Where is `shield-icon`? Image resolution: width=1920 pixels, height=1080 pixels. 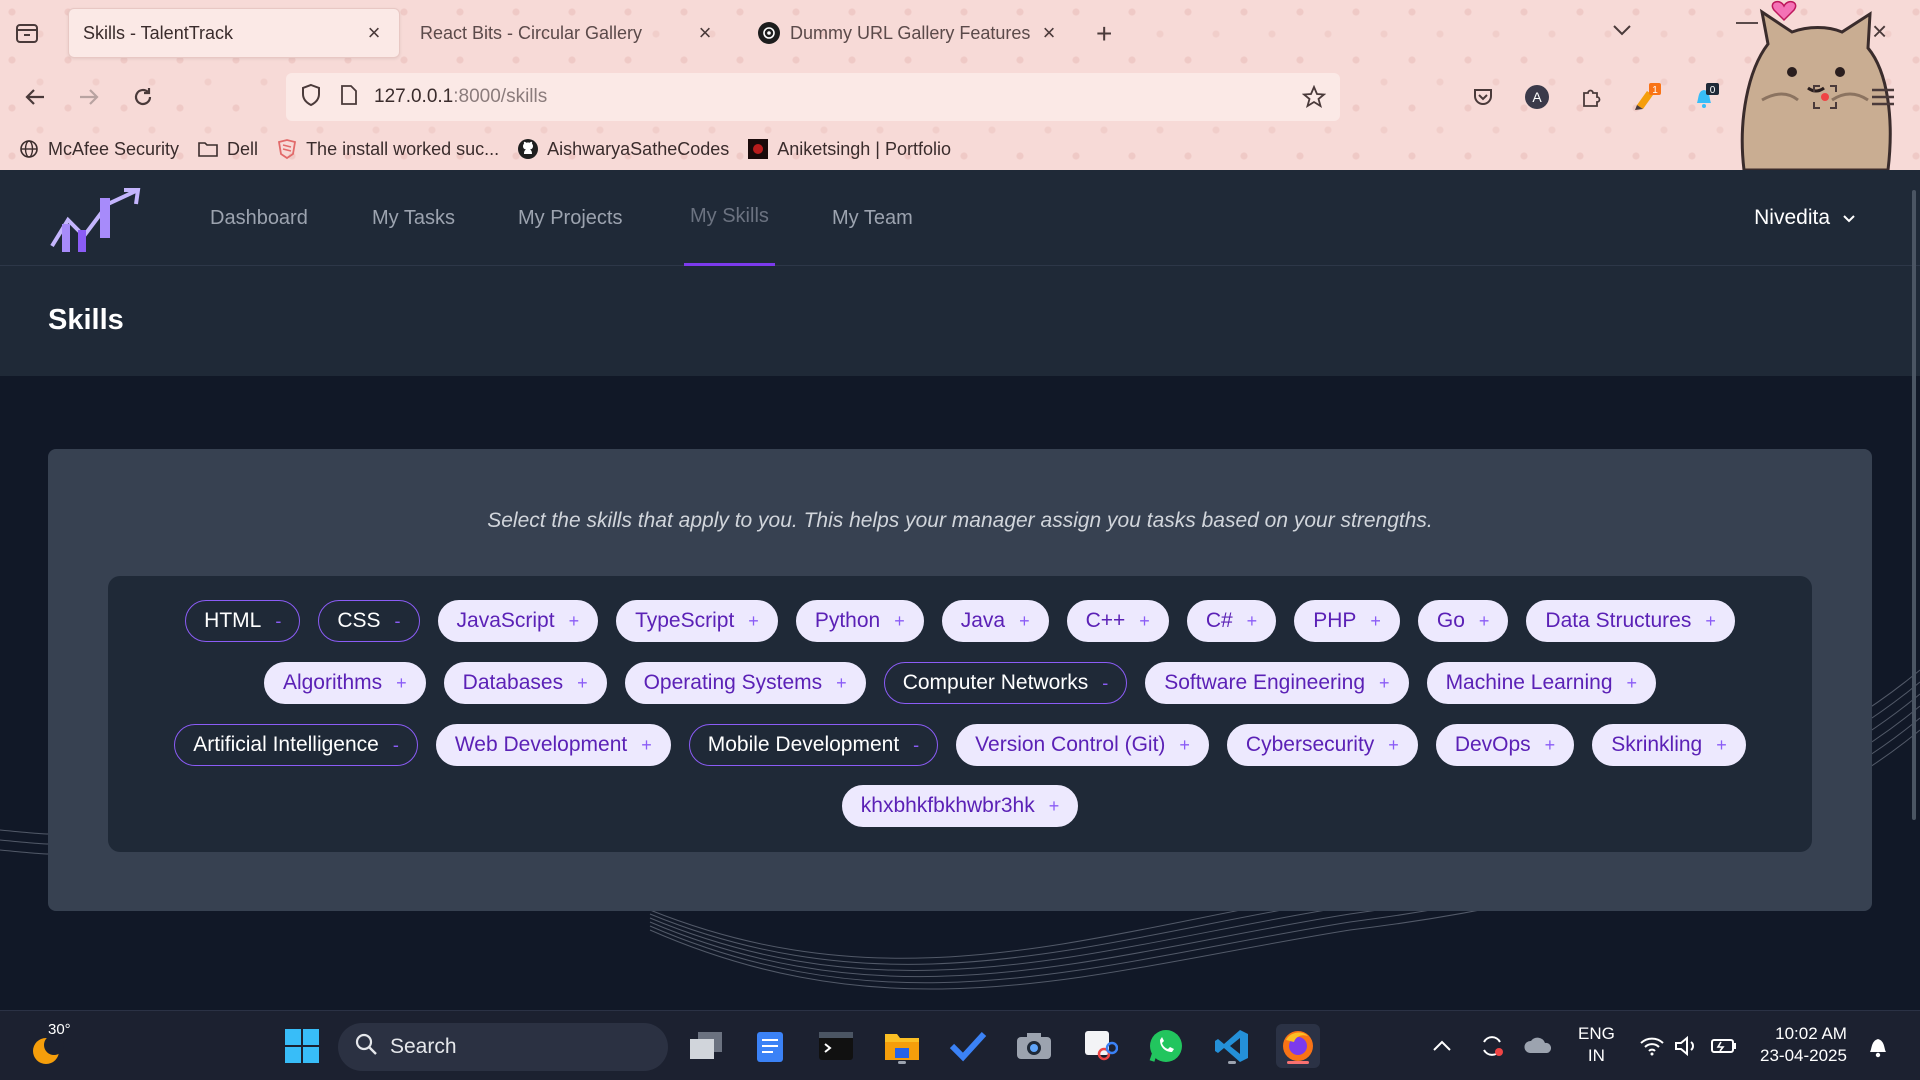
shield-icon is located at coordinates (311, 97).